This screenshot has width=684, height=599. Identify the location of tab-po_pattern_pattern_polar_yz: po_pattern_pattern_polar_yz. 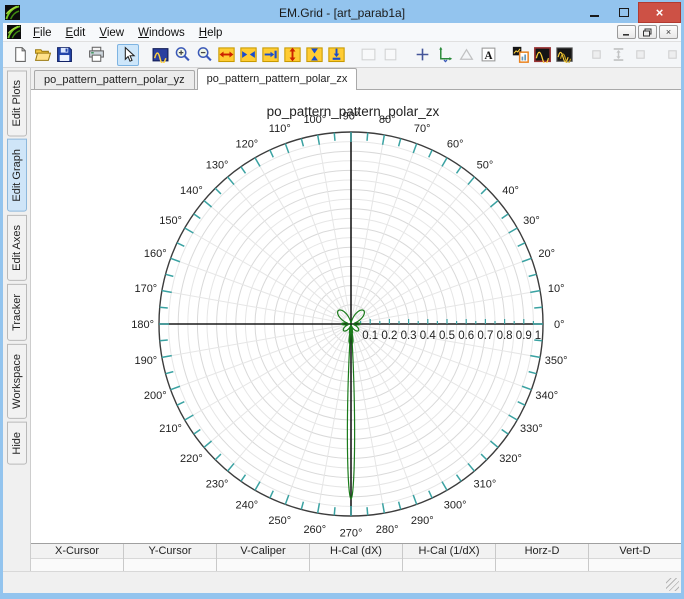
(114, 79).